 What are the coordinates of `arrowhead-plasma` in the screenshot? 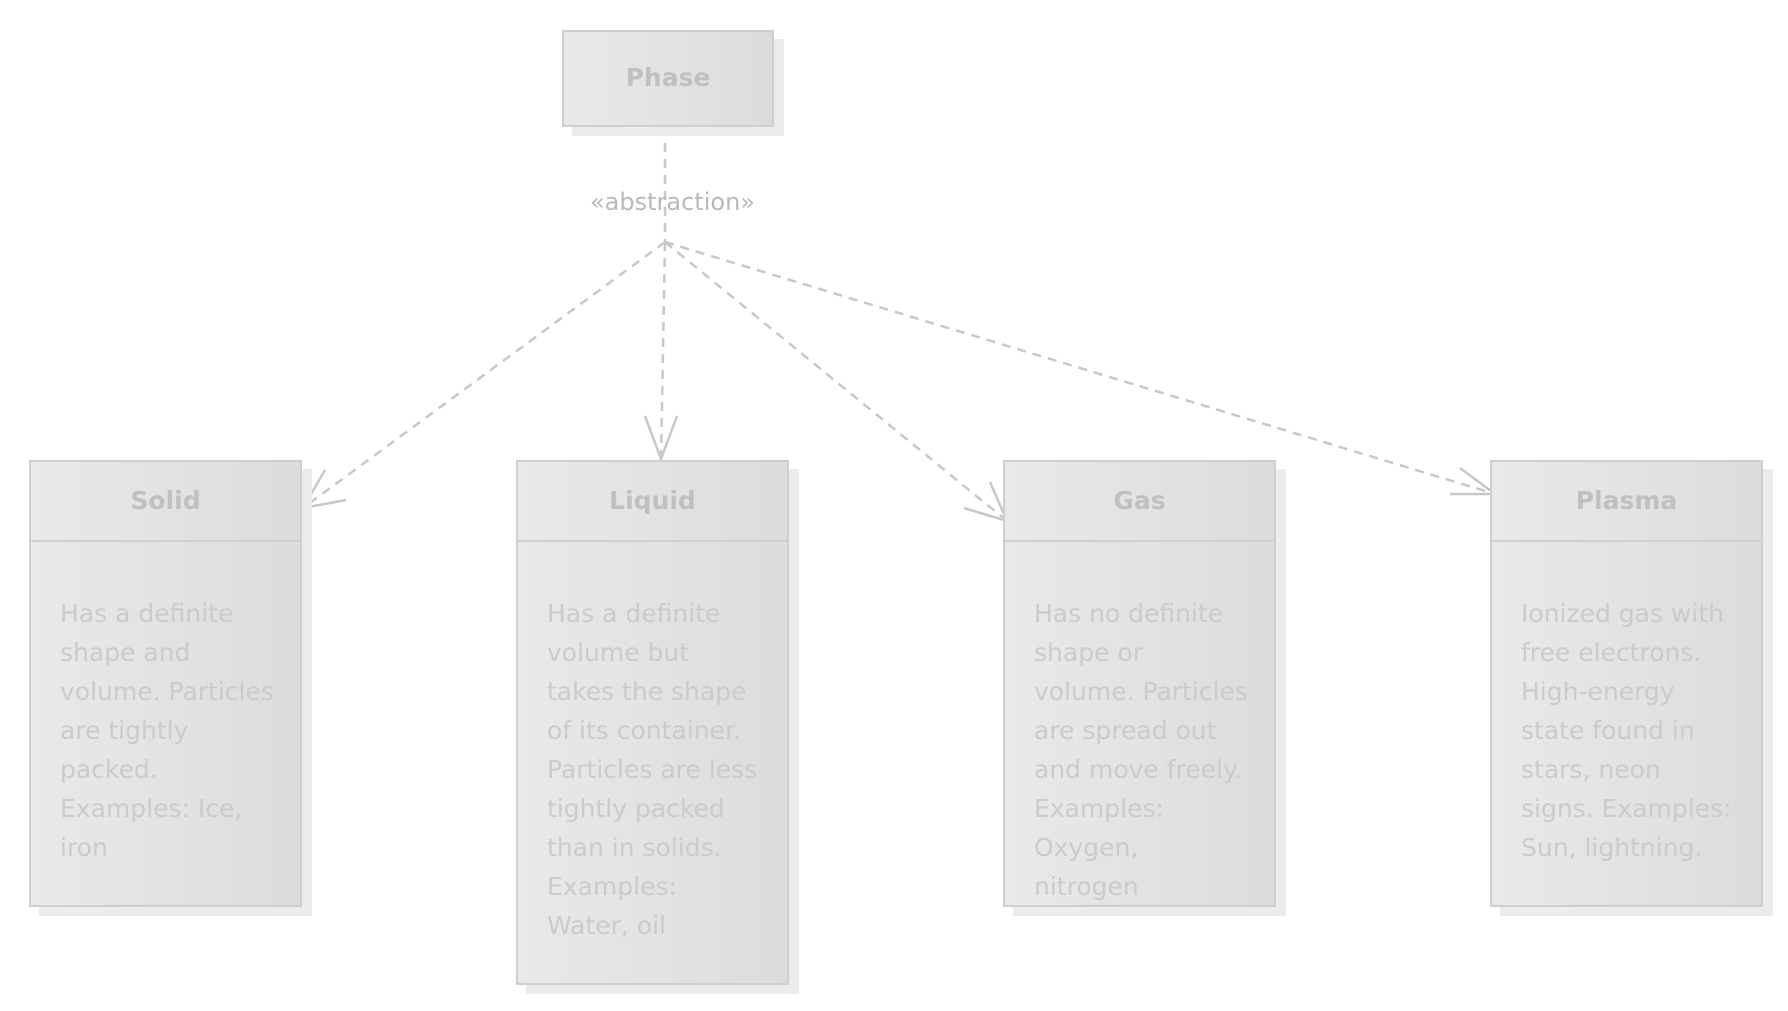 It's located at (1474, 481).